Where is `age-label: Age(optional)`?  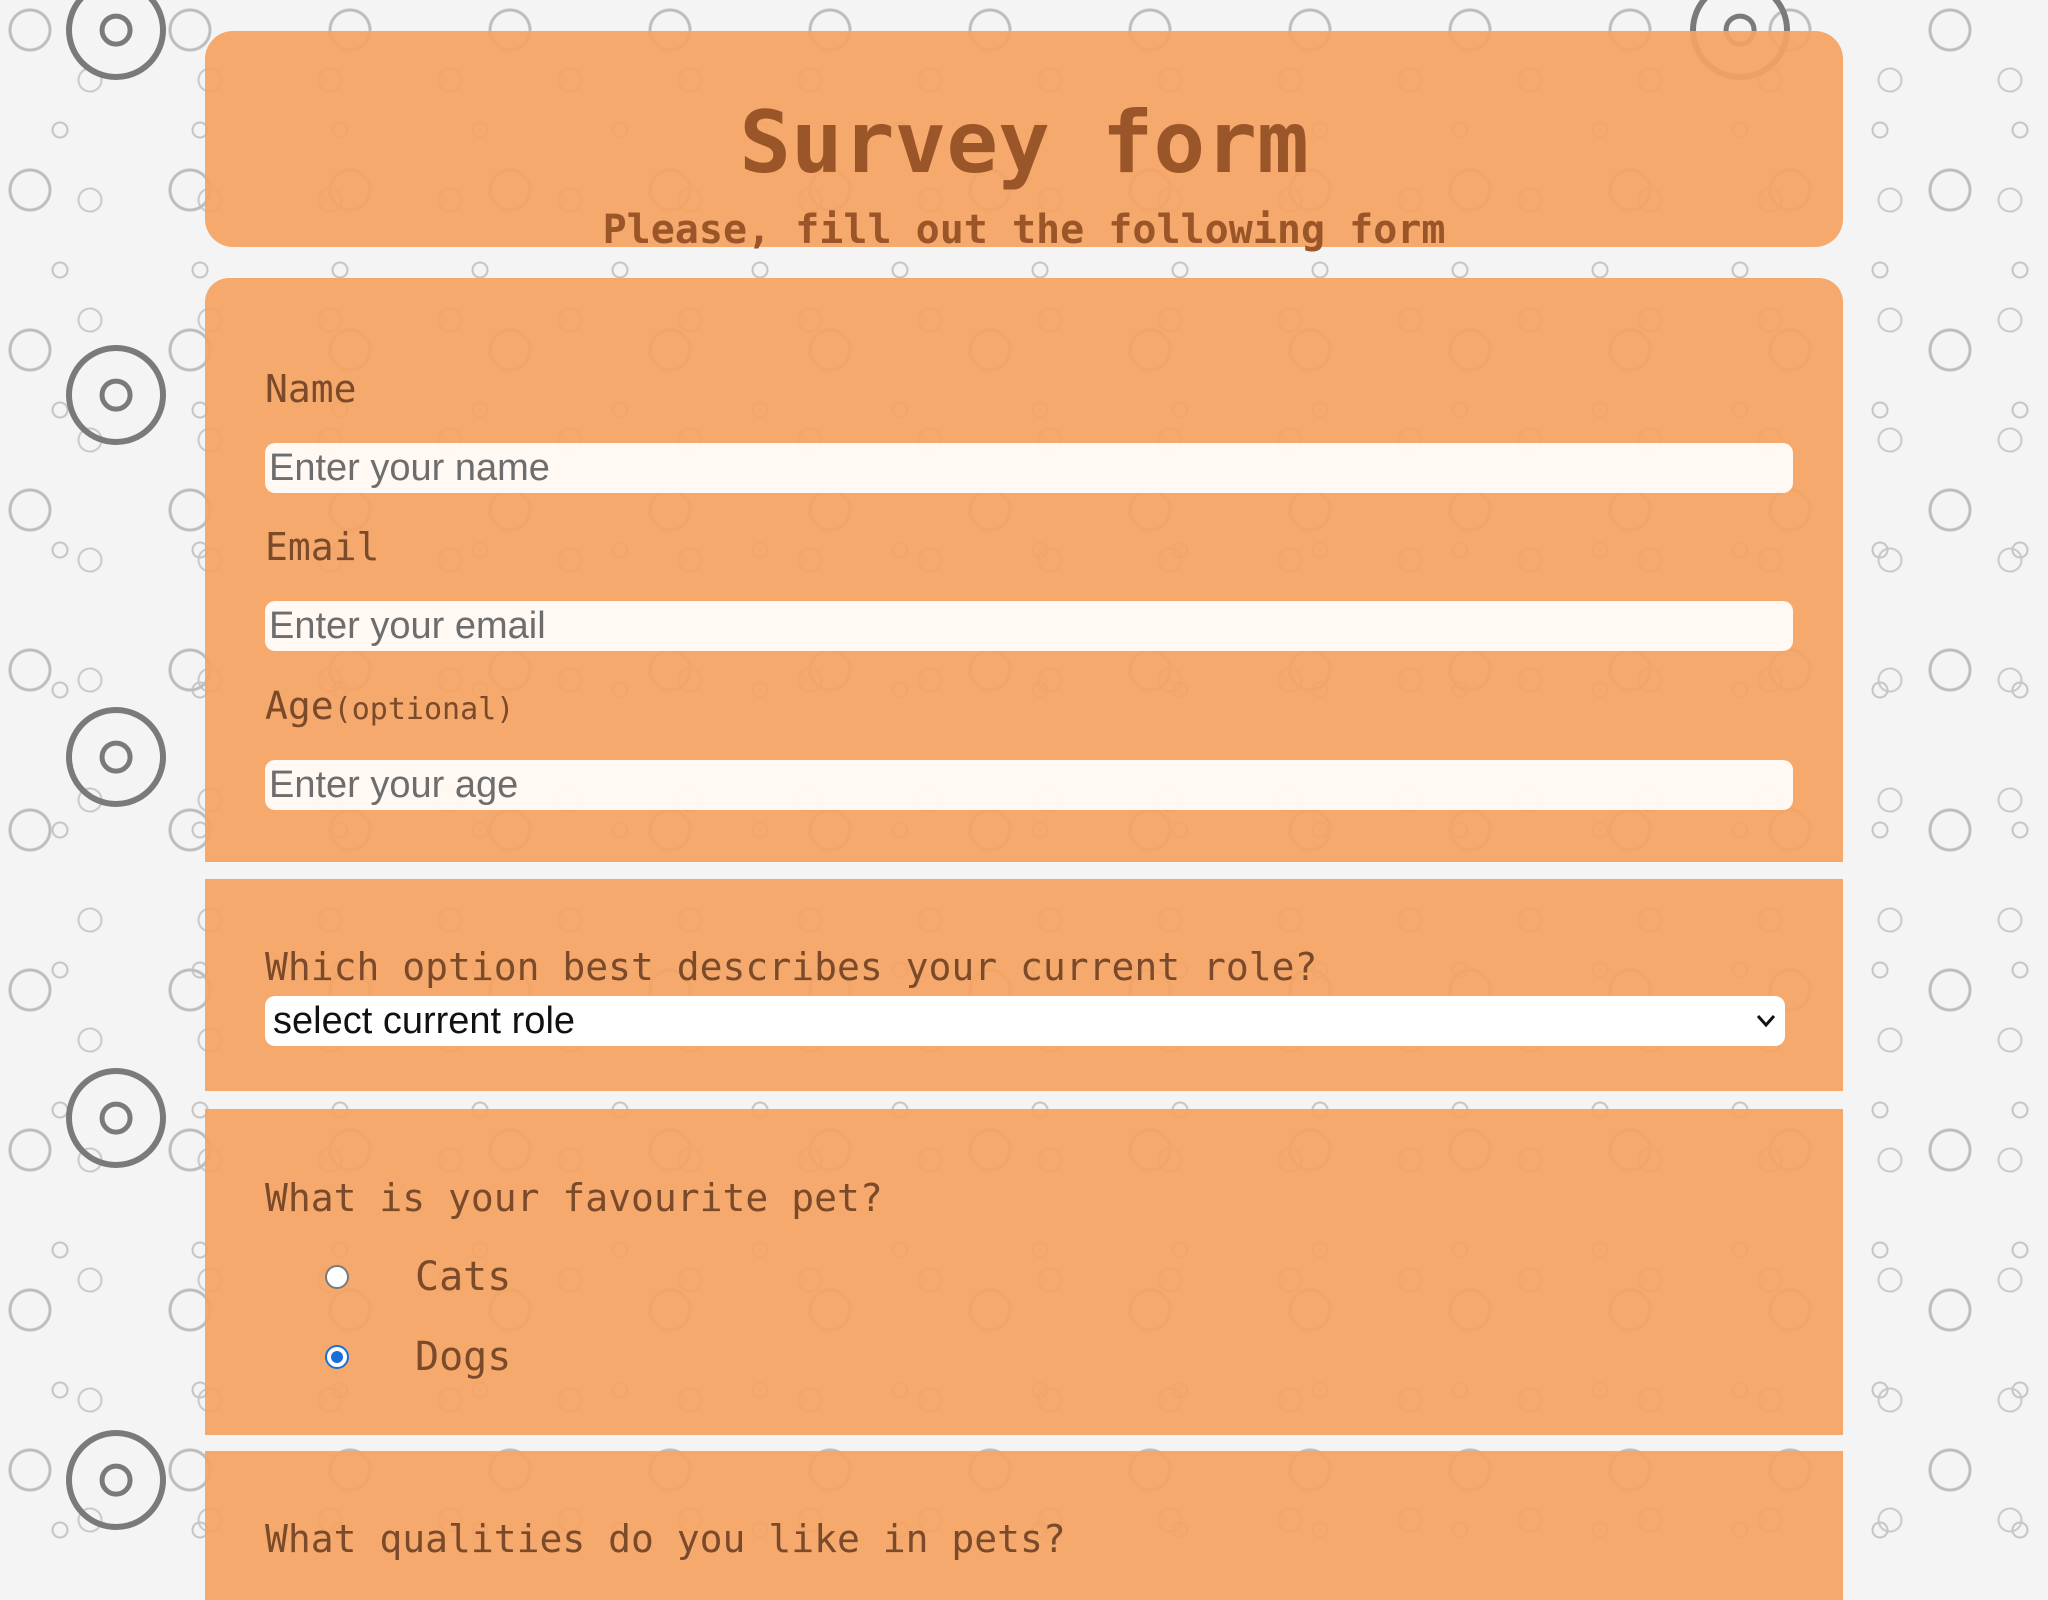
age-label: Age(optional) is located at coordinates (389, 708).